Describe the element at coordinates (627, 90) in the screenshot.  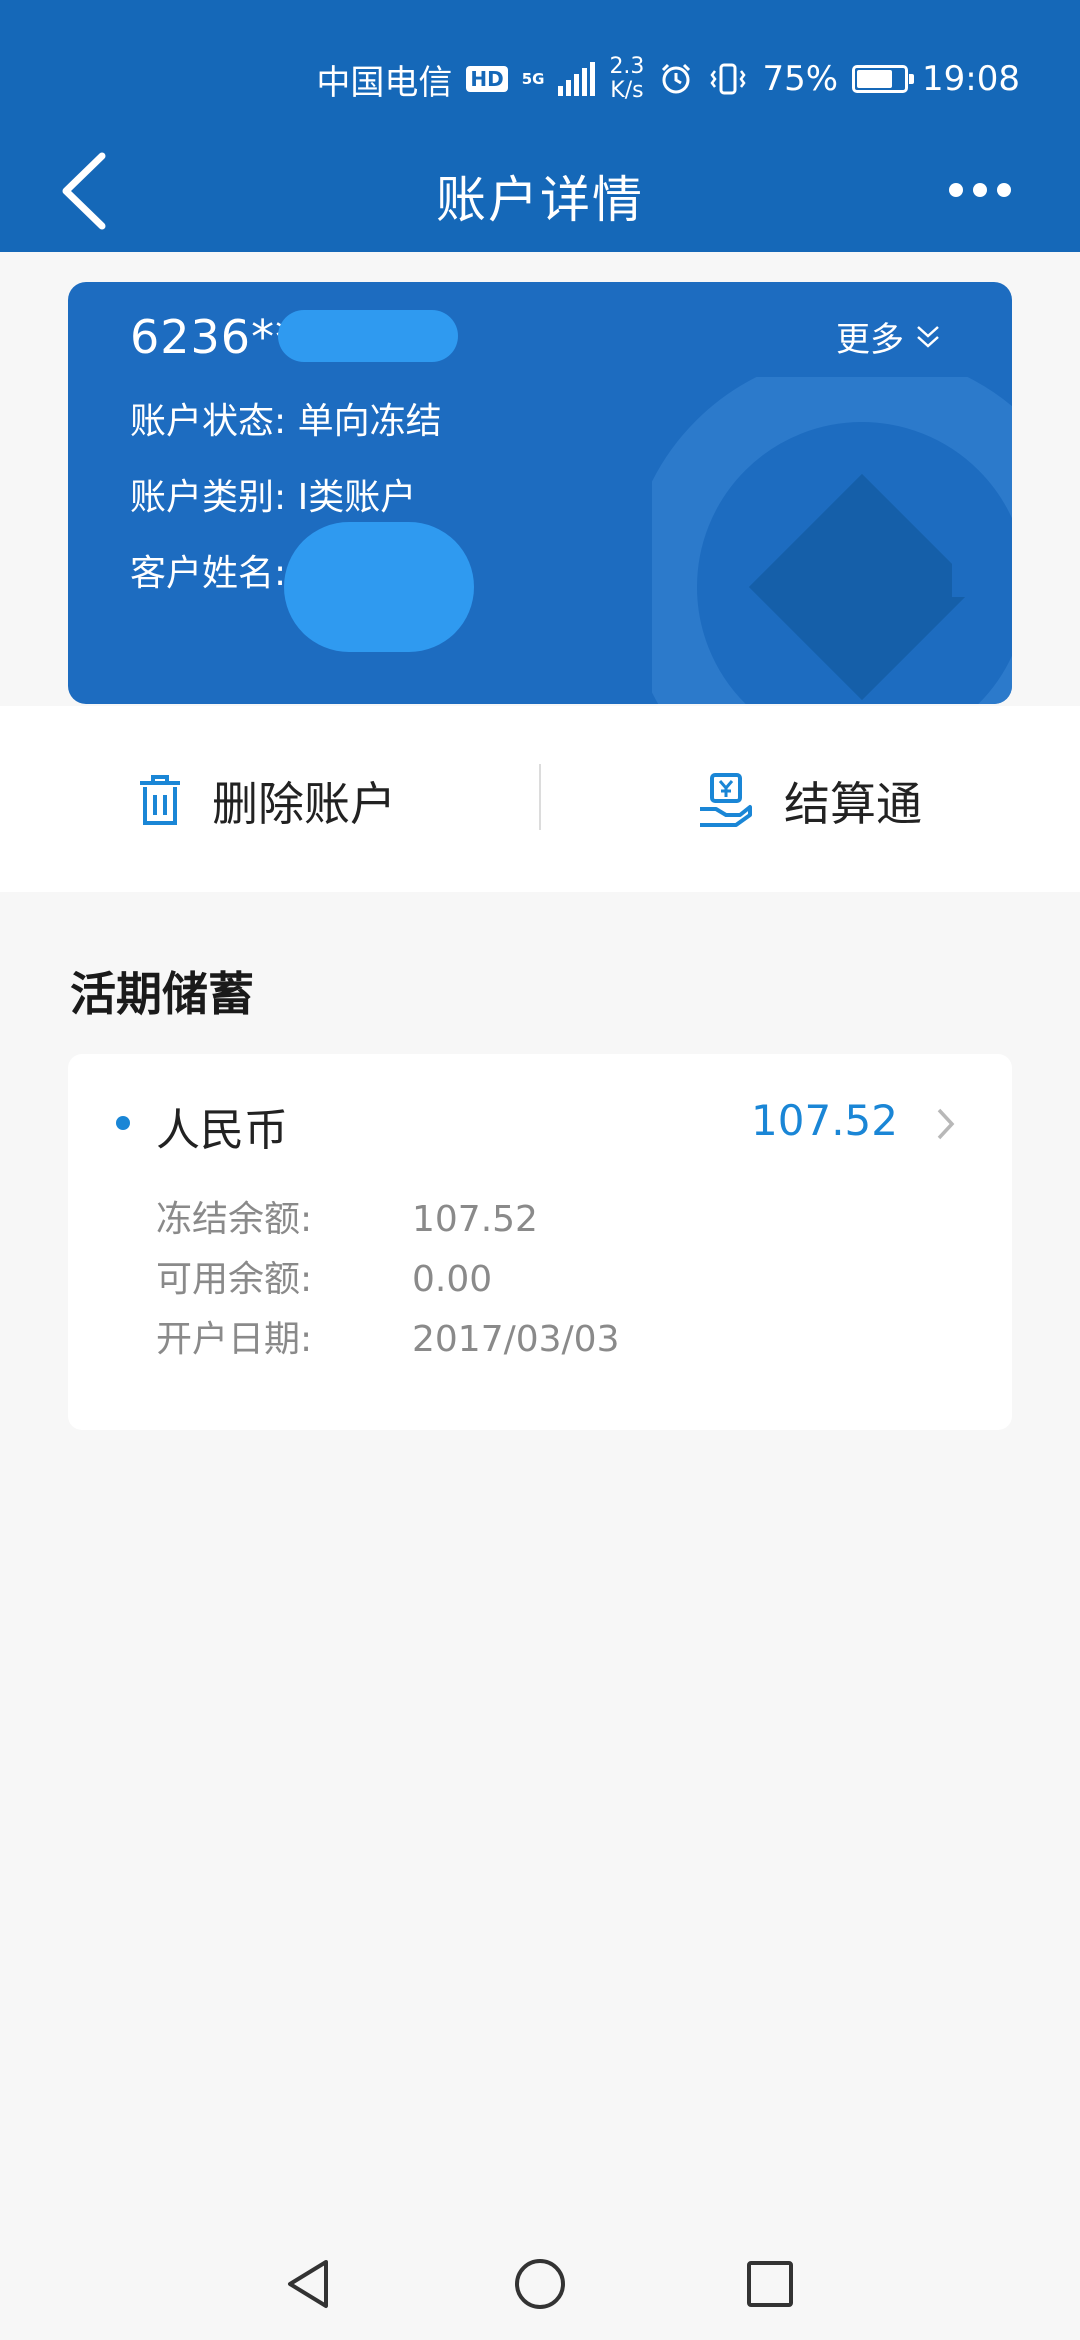
I see `speed-unit: K/s` at that location.